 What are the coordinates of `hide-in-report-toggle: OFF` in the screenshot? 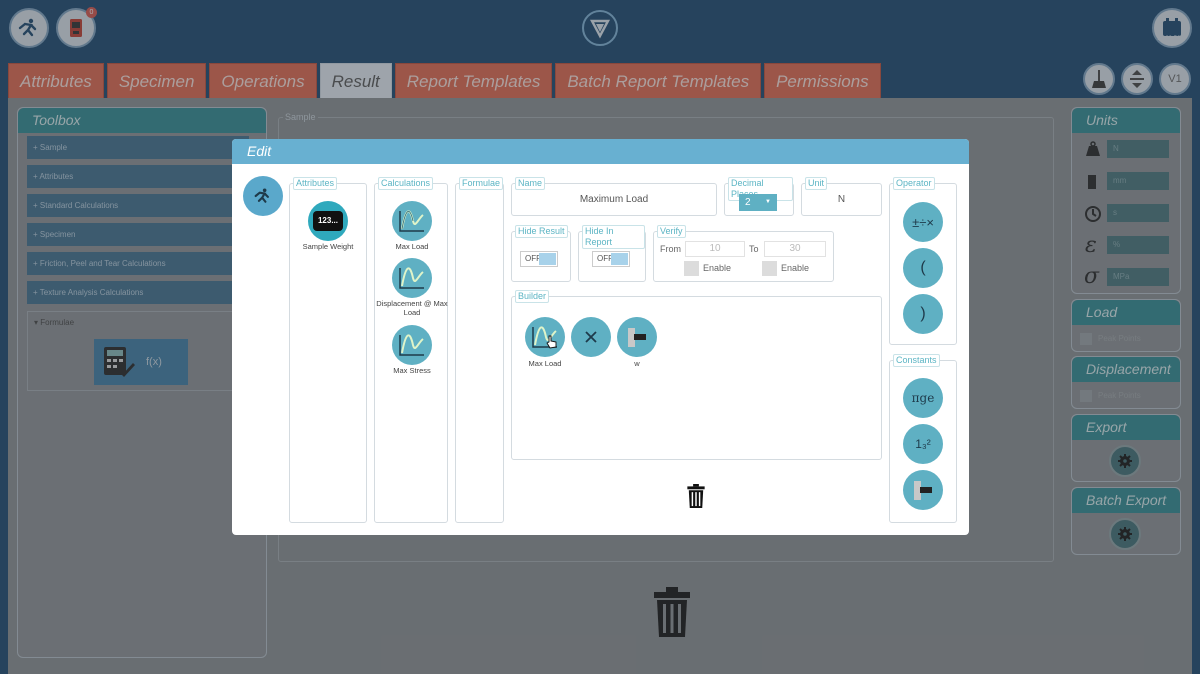 It's located at (611, 259).